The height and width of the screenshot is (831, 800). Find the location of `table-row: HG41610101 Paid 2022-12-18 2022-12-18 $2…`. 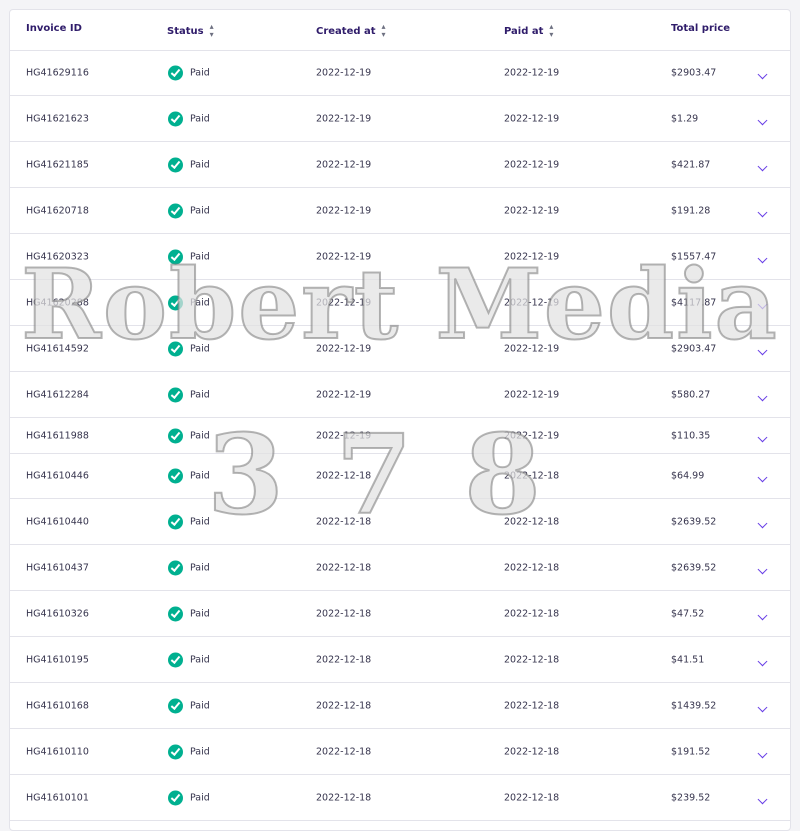

table-row: HG41610101 Paid 2022-12-18 2022-12-18 $2… is located at coordinates (400, 798).